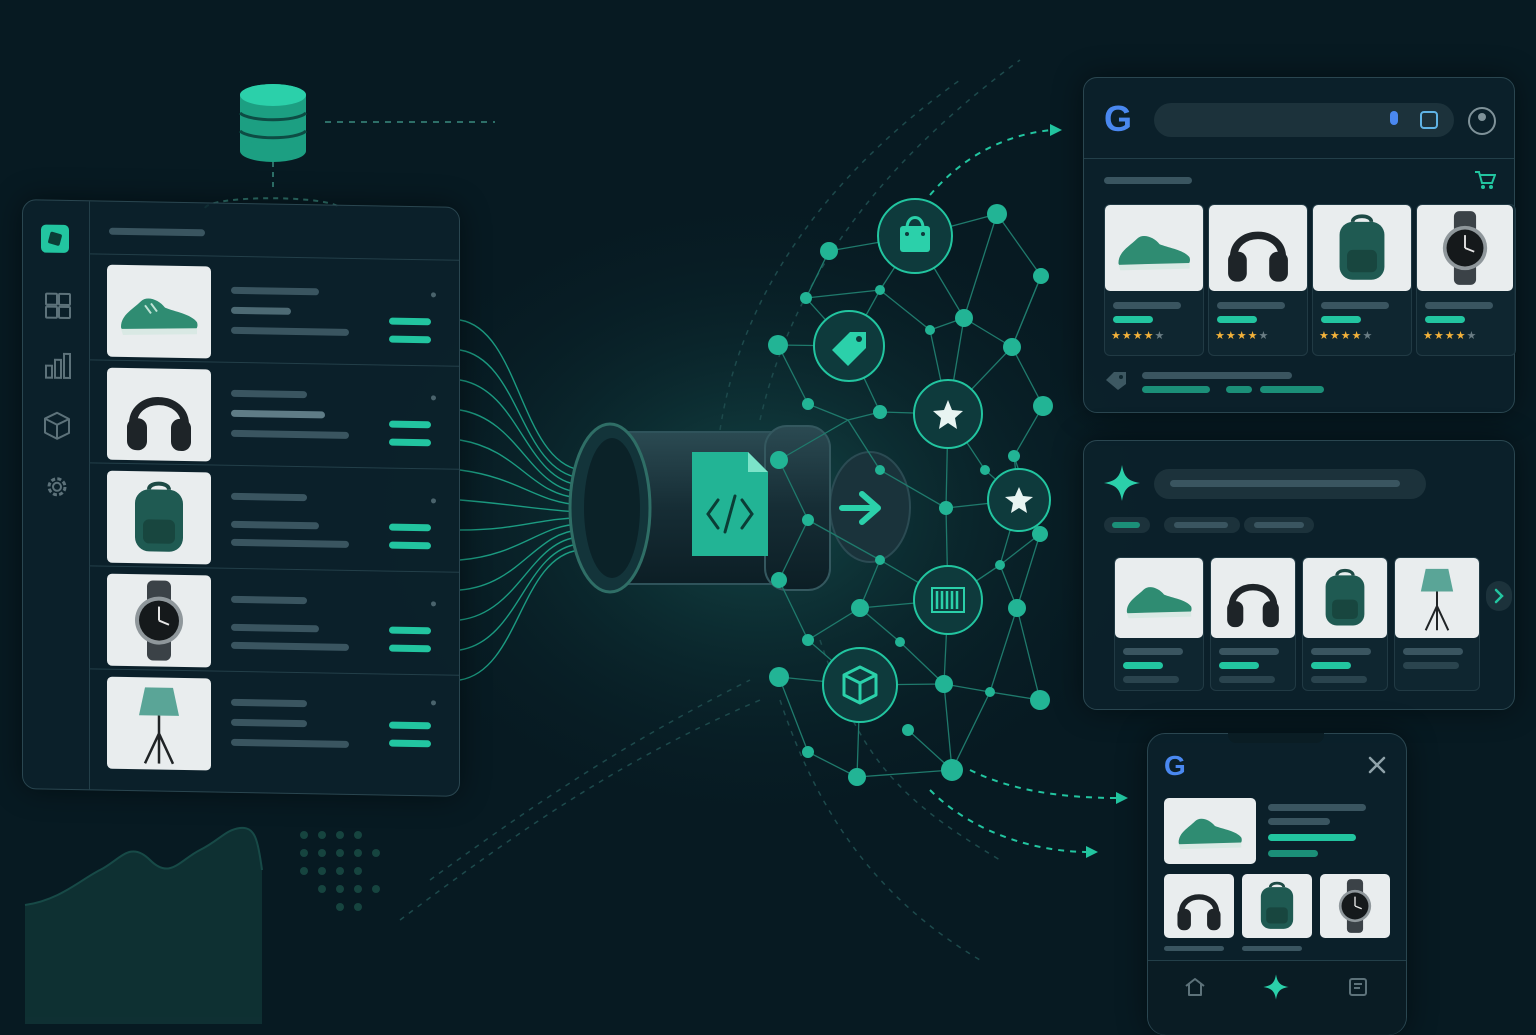  Describe the element at coordinates (1258, 248) in the screenshot. I see `result-image-headphones` at that location.